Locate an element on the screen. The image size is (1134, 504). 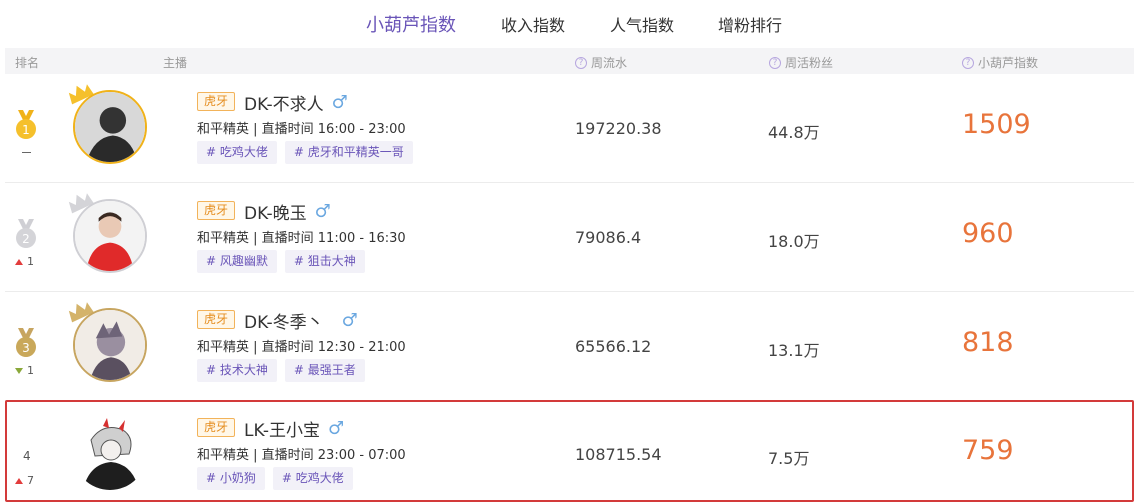
medal-rank: 2 is located at coordinates (26, 239).